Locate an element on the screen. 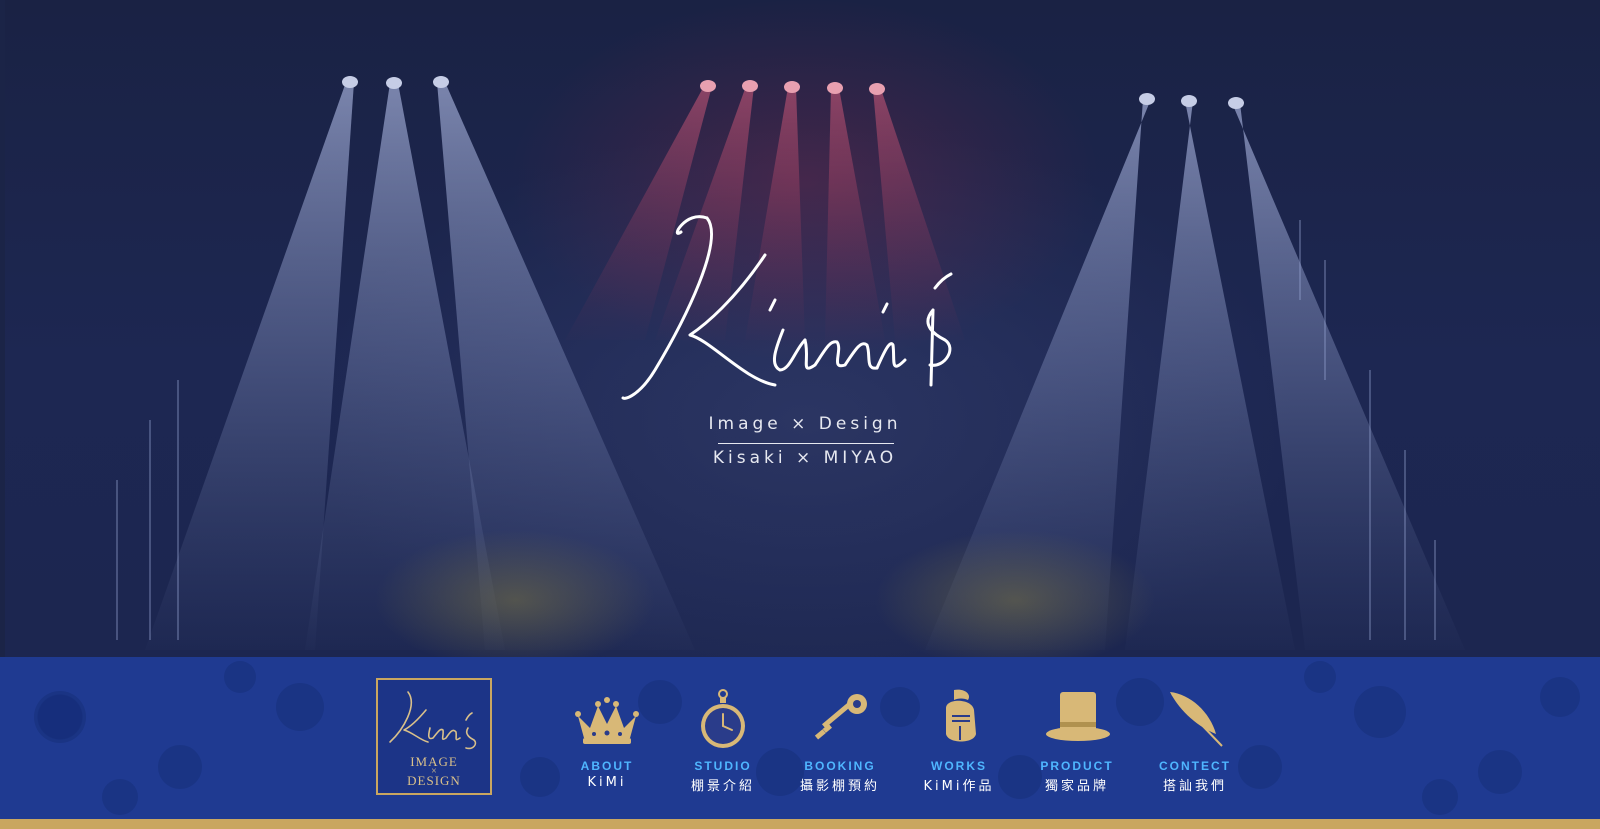  nav-item-works: WORKS KiMi作品 is located at coordinates (959, 743).